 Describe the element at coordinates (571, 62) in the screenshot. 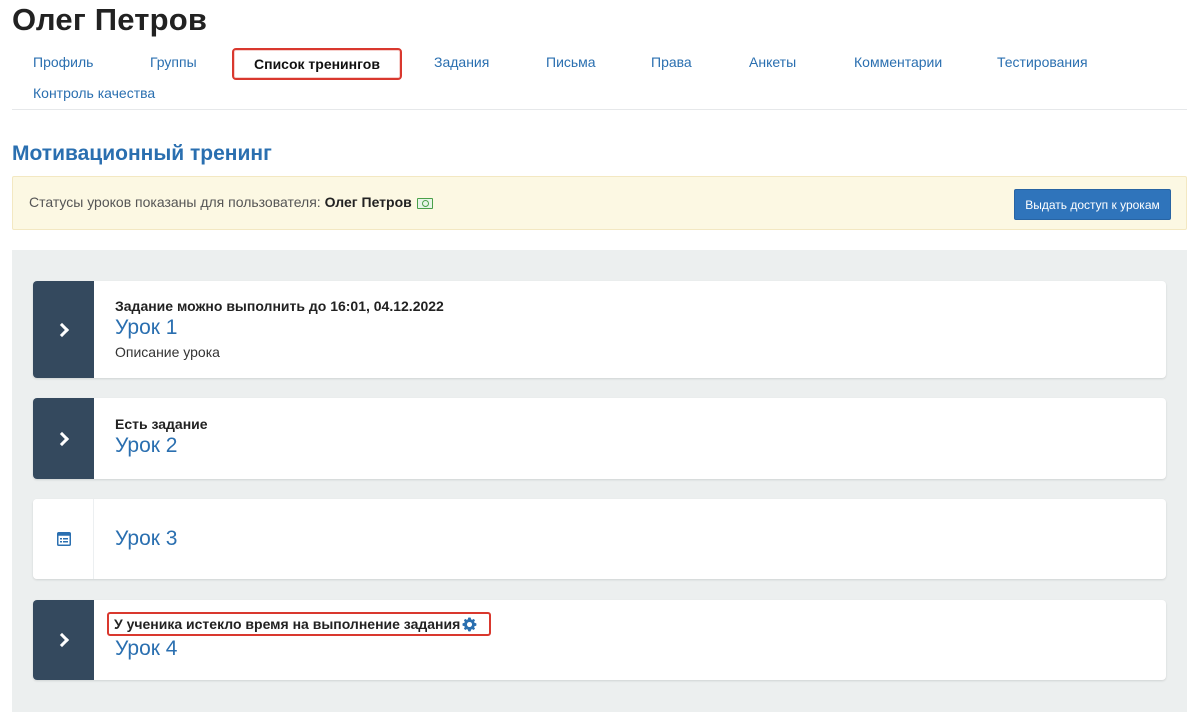

I see `tab-letters: Письма` at that location.